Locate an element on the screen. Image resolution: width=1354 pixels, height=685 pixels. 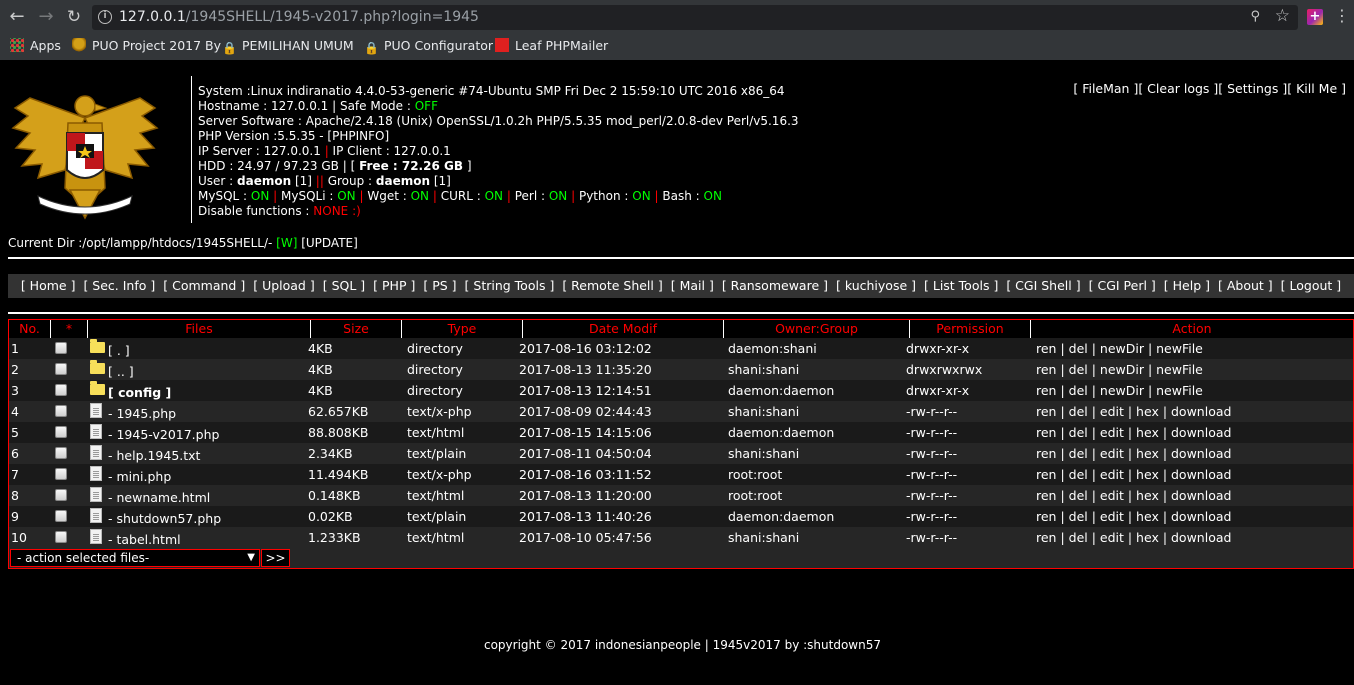
file-type: text/html is located at coordinates (436, 432).